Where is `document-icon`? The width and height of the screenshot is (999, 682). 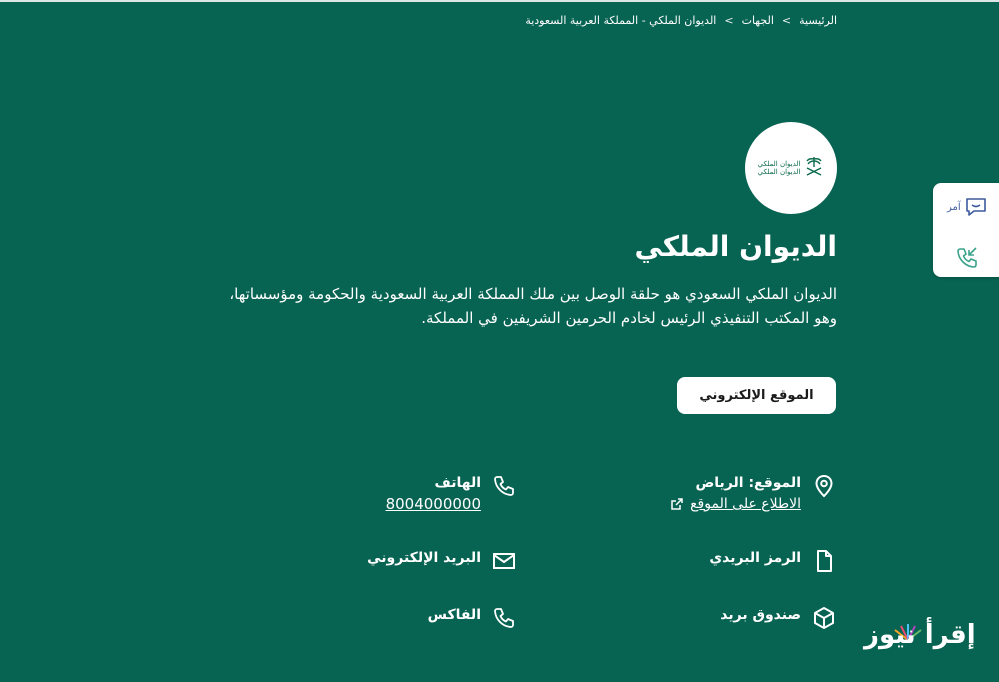
document-icon is located at coordinates (824, 561).